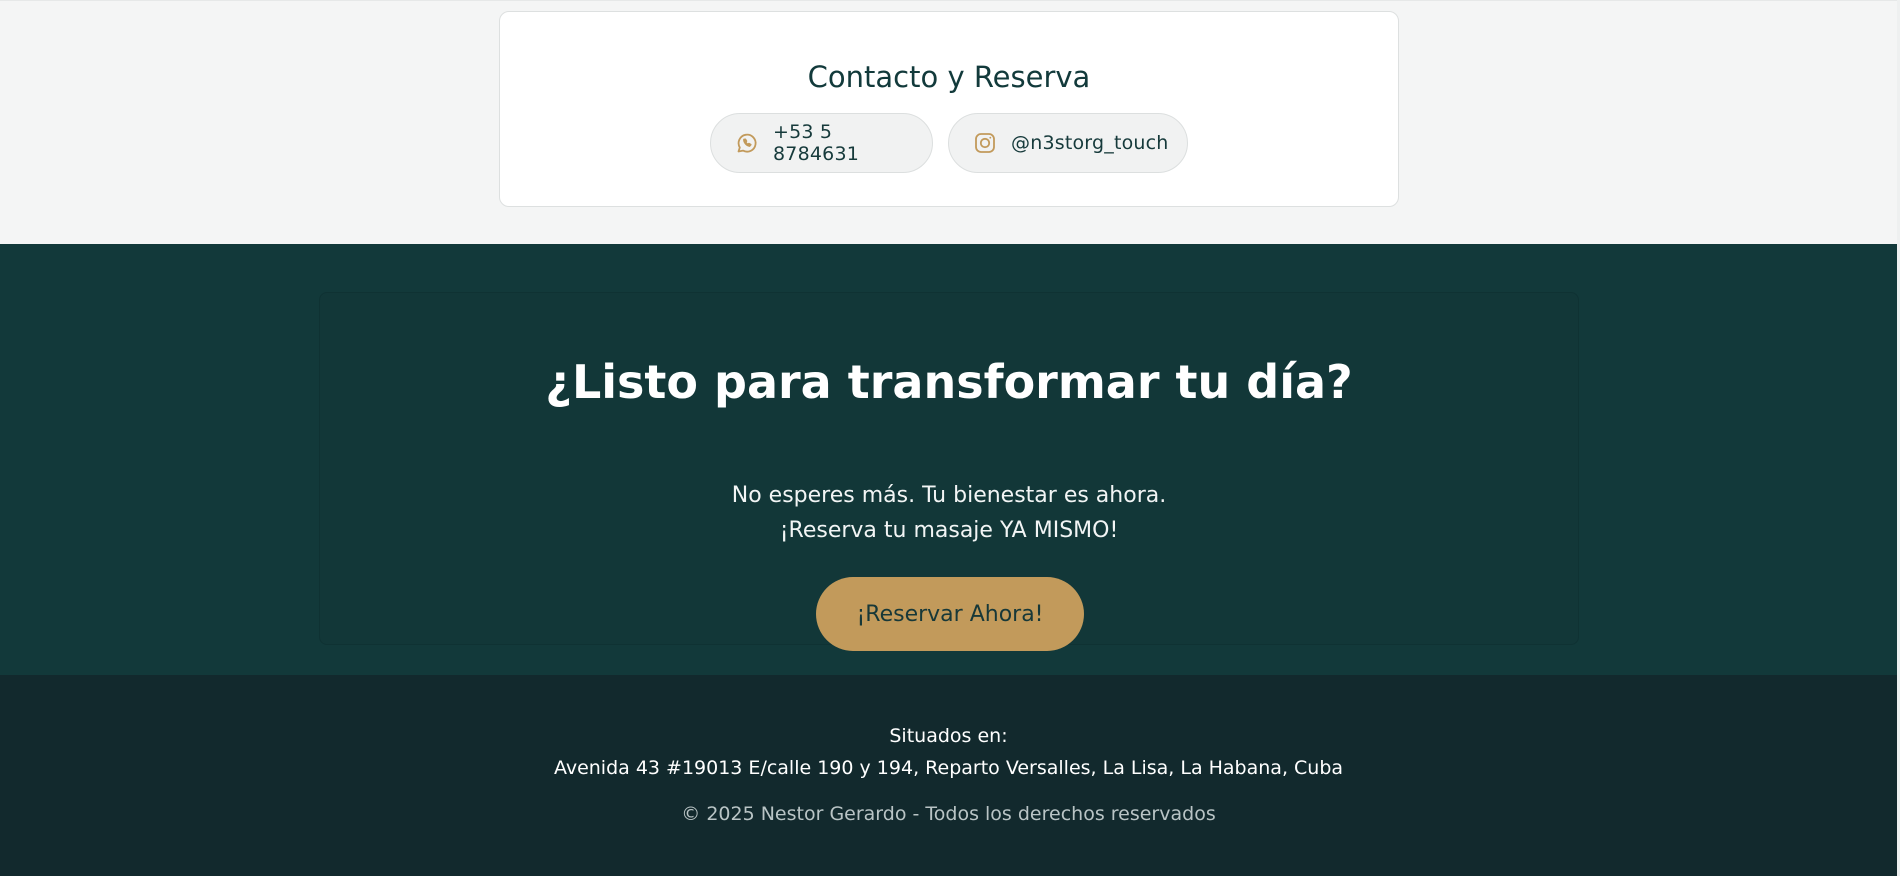 The width and height of the screenshot is (1900, 876). What do you see at coordinates (1090, 143) in the screenshot?
I see `instagram-label: @n3storg_touch` at bounding box center [1090, 143].